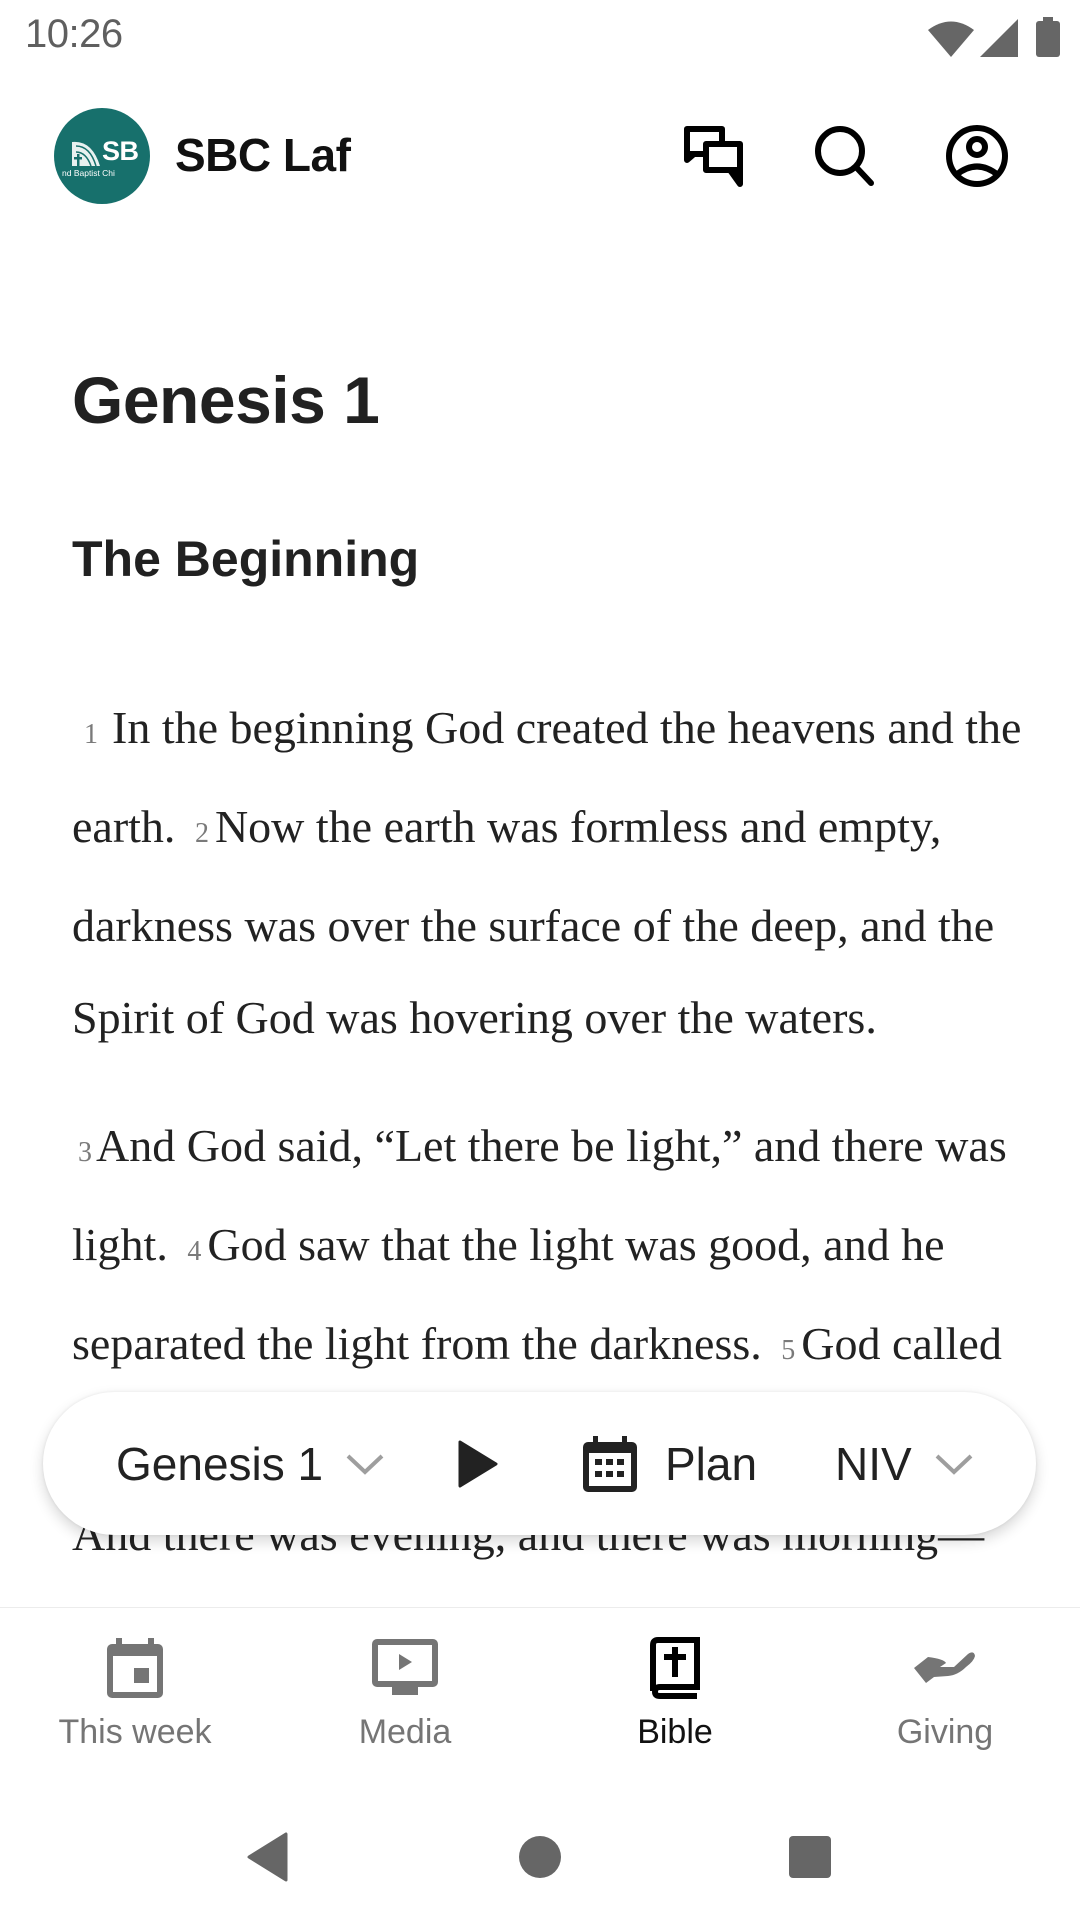  Describe the element at coordinates (405, 1667) in the screenshot. I see `tv-play-icon` at that location.